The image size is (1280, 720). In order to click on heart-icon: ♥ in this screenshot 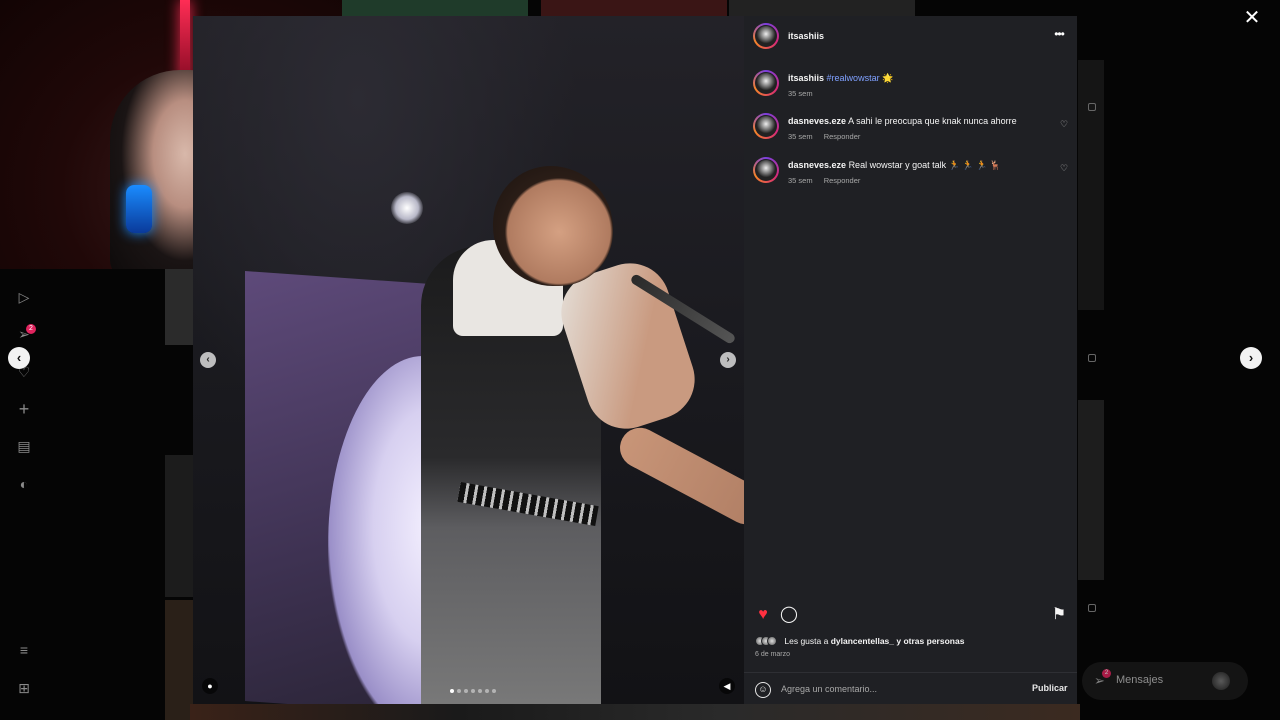, I will do `click(763, 615)`.